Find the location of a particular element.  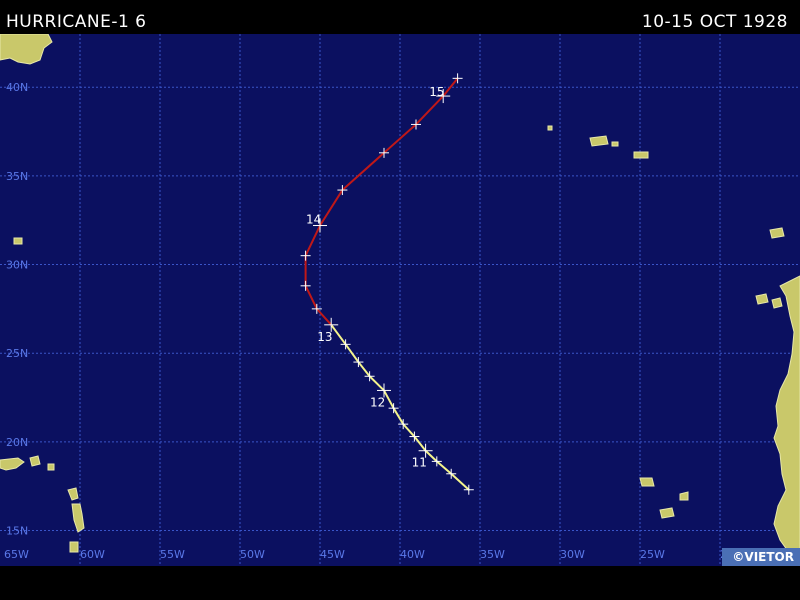

vietor-watermark: ©VIETOR is located at coordinates (761, 557).